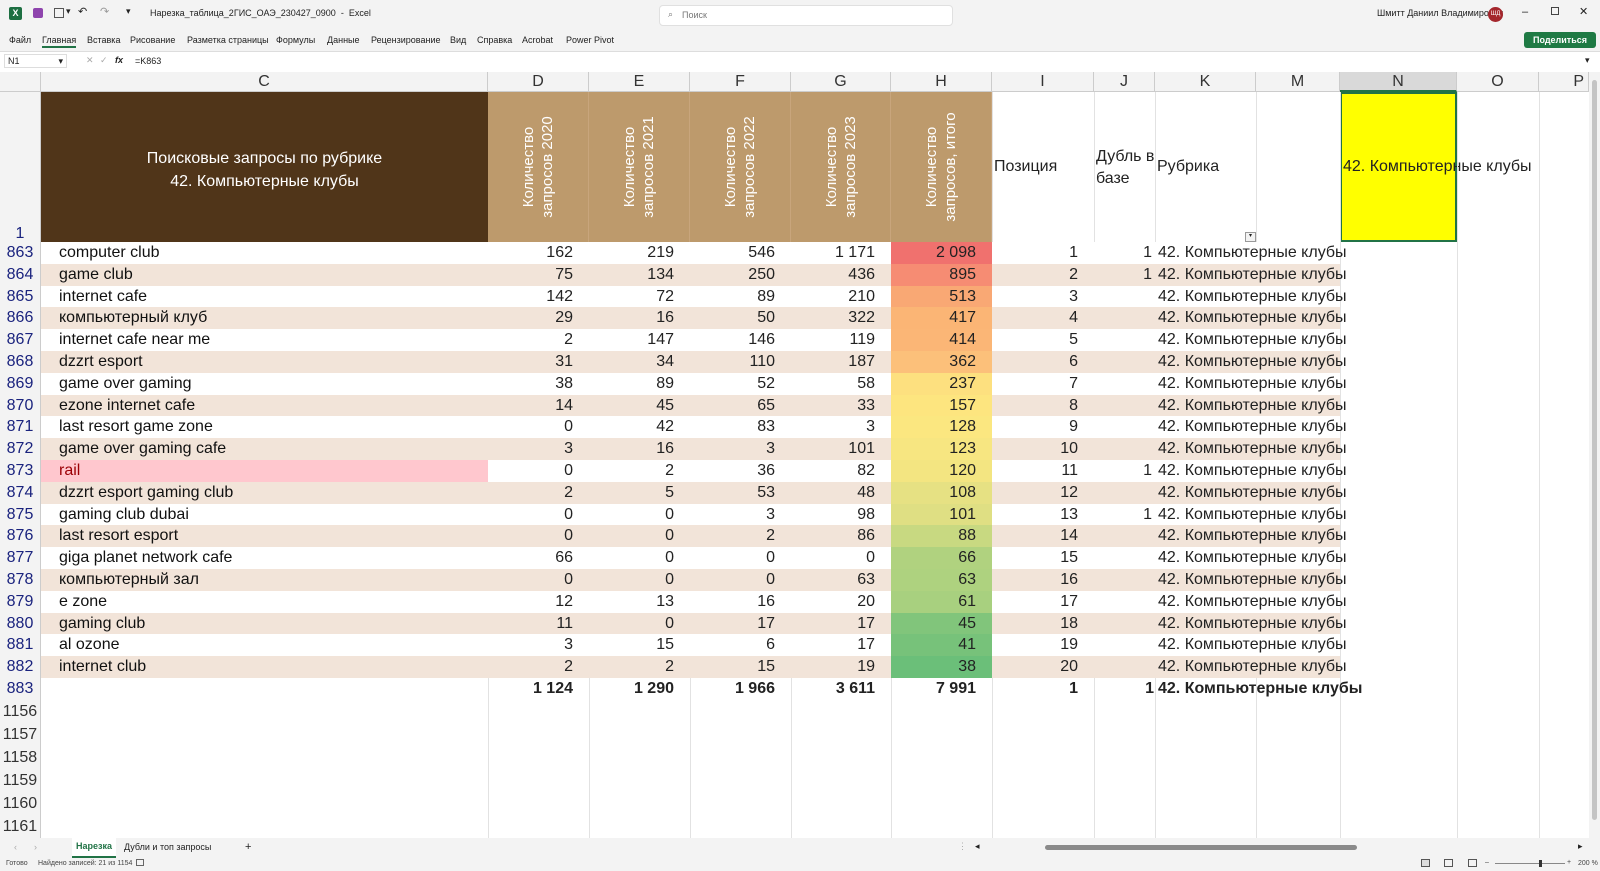 The height and width of the screenshot is (871, 1600). What do you see at coordinates (264, 471) in the screenshot?
I see `cell-query: rail` at bounding box center [264, 471].